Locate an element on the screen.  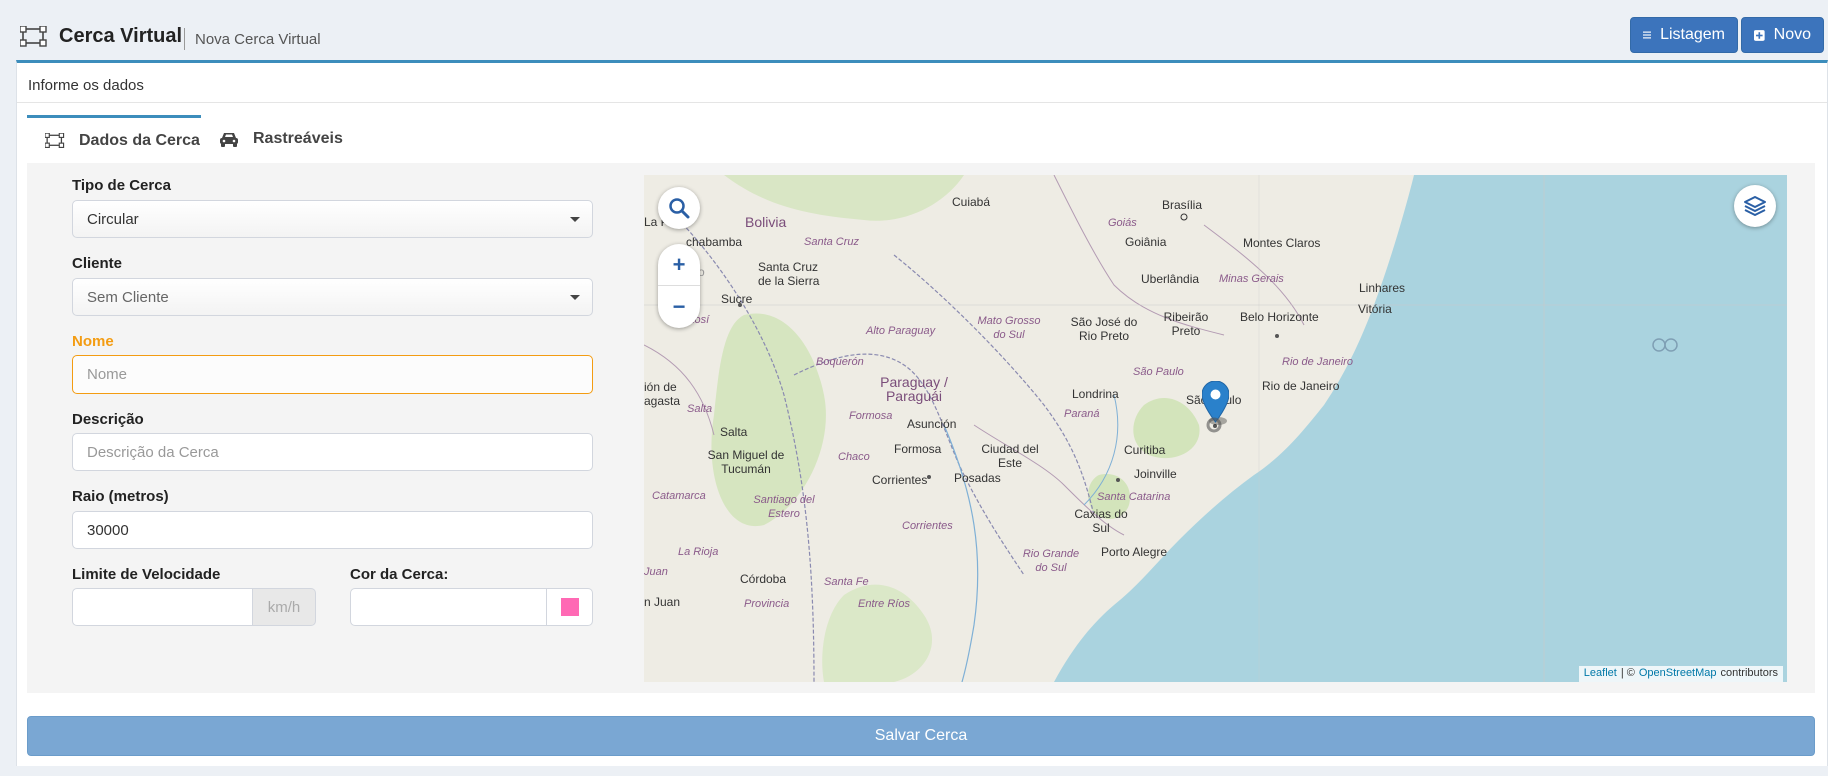
tab-label: Rastreáveis is located at coordinates (298, 138).